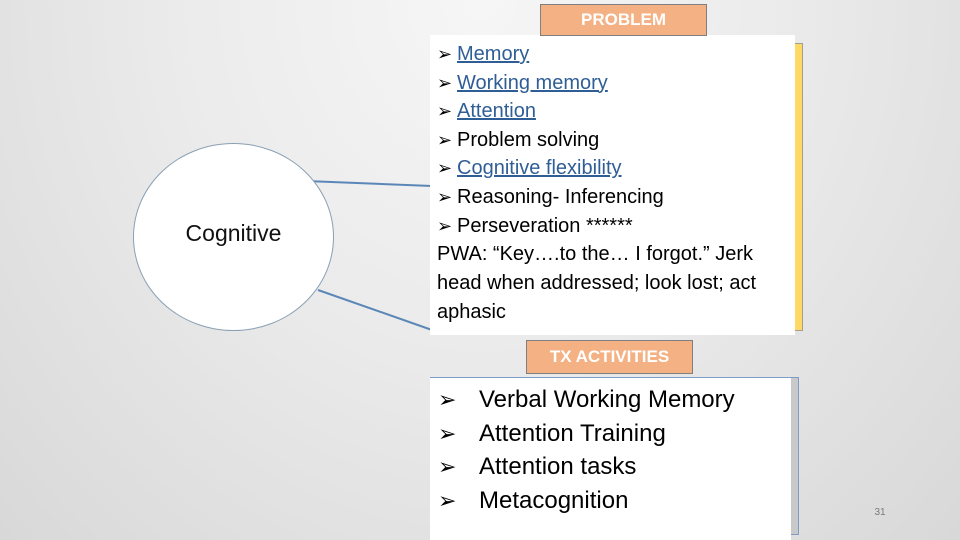  Describe the element at coordinates (539, 168) in the screenshot. I see `problem-item-link: Cognitive flexibility` at that location.